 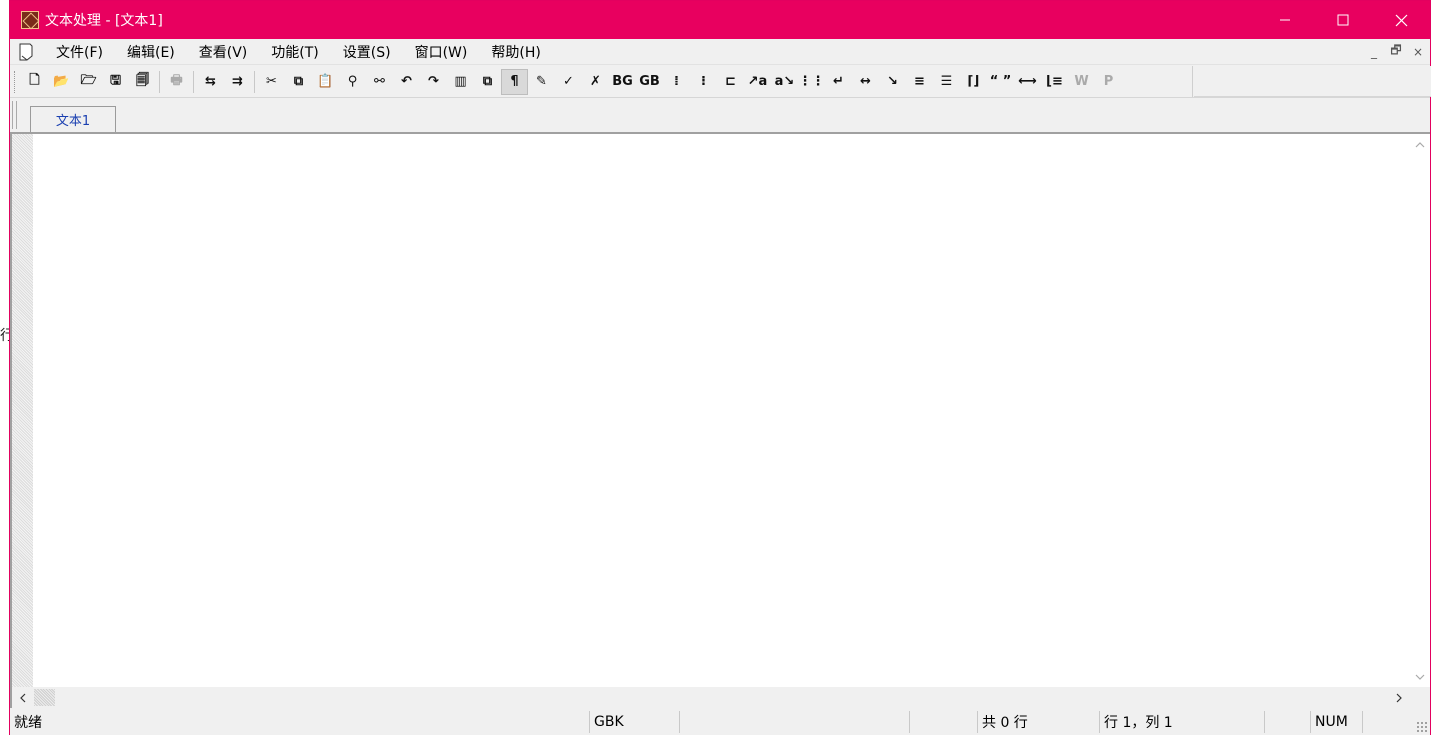 What do you see at coordinates (757, 82) in the screenshot?
I see `tool-7-button: ↗a` at bounding box center [757, 82].